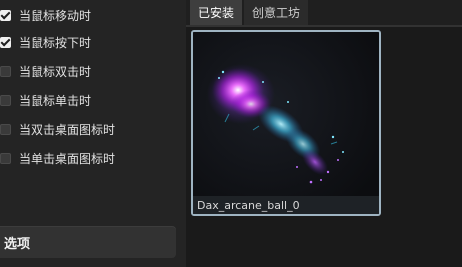 The image size is (462, 267). What do you see at coordinates (324, 12) in the screenshot?
I see `tab-bar: 已安装 创意工坊` at bounding box center [324, 12].